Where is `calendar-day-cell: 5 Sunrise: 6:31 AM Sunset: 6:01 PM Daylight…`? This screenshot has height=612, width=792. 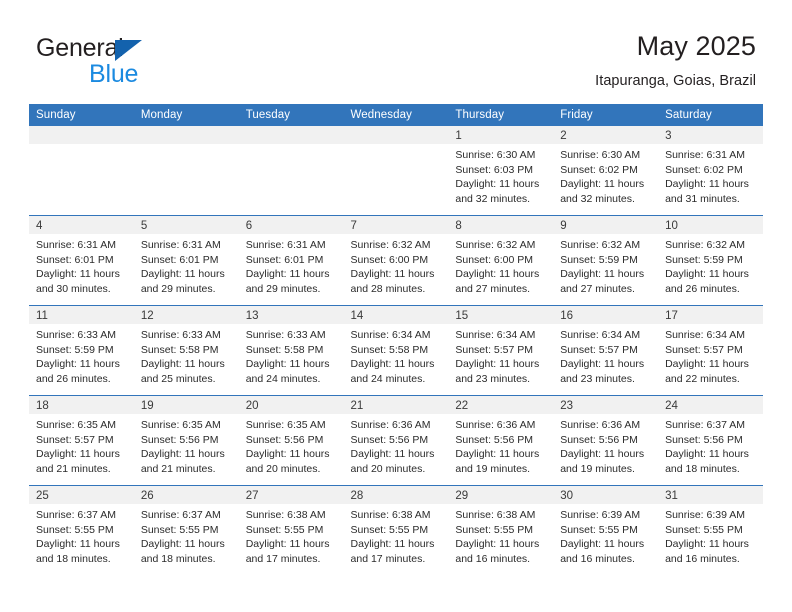
calendar-day-cell: 5 Sunrise: 6:31 AM Sunset: 6:01 PM Daylight… is located at coordinates (186, 260).